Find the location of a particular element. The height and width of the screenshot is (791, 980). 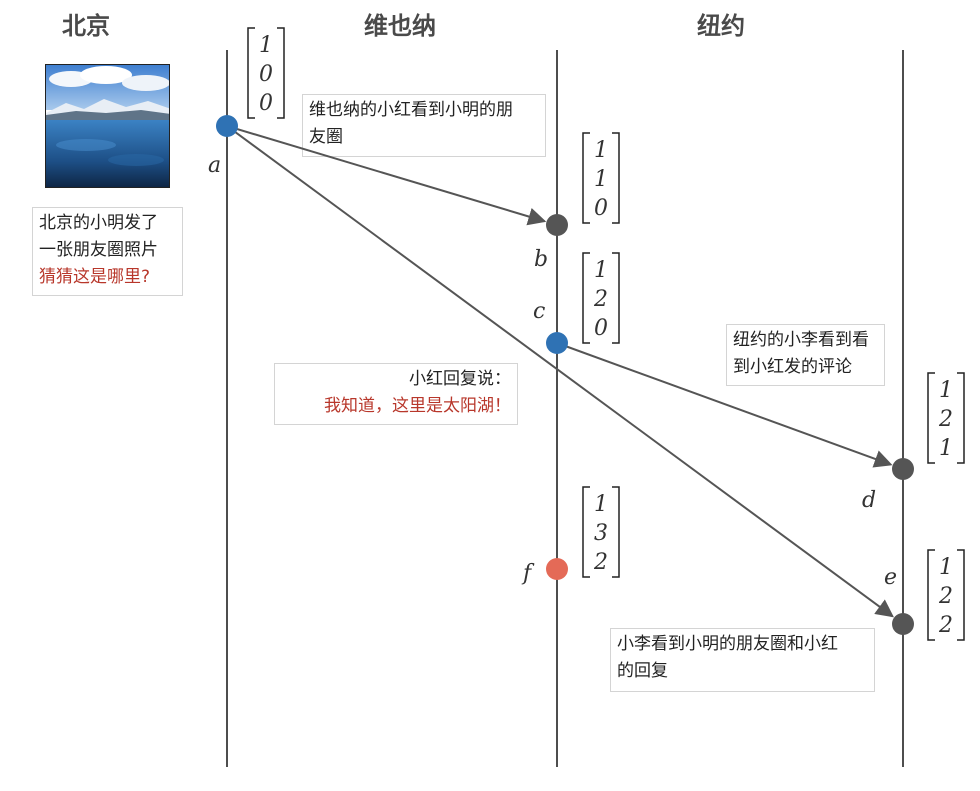

note-line: 小红回复说： is located at coordinates (460, 379).